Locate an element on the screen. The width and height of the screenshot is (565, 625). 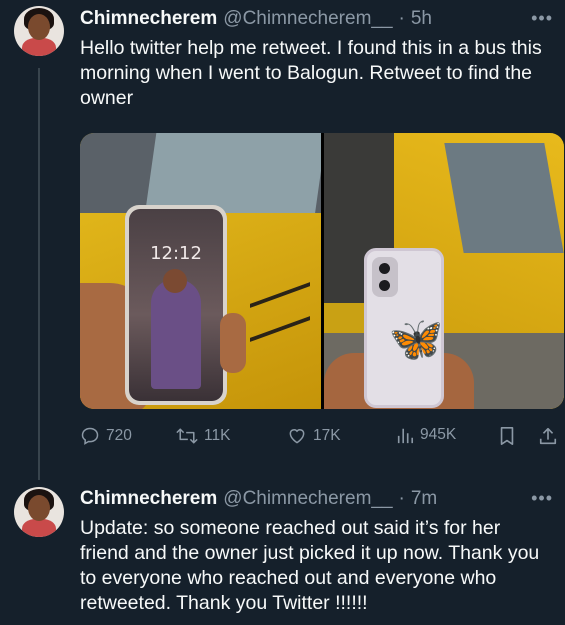
views-button: 945K is located at coordinates (426, 435).